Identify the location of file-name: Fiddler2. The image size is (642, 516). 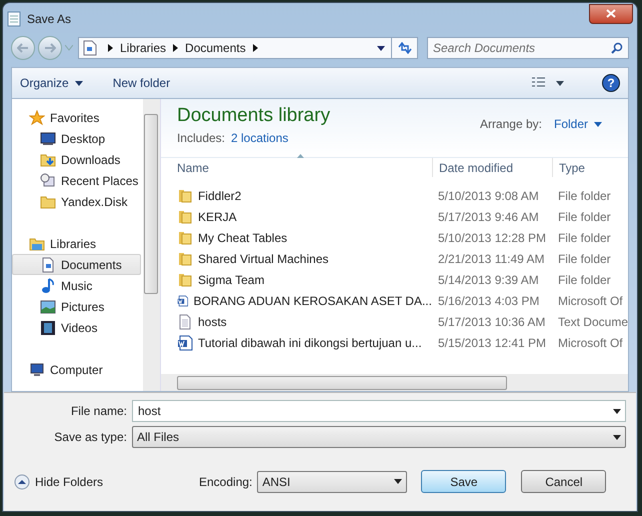
(220, 195).